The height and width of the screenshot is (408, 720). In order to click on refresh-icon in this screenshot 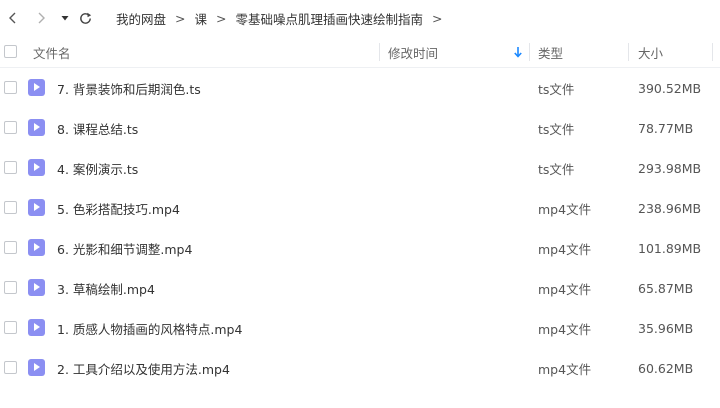, I will do `click(85, 18)`.